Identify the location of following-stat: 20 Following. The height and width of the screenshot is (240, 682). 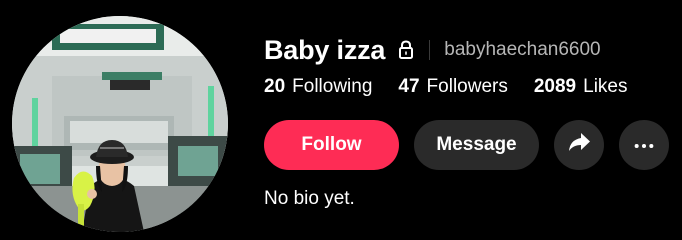
(318, 87).